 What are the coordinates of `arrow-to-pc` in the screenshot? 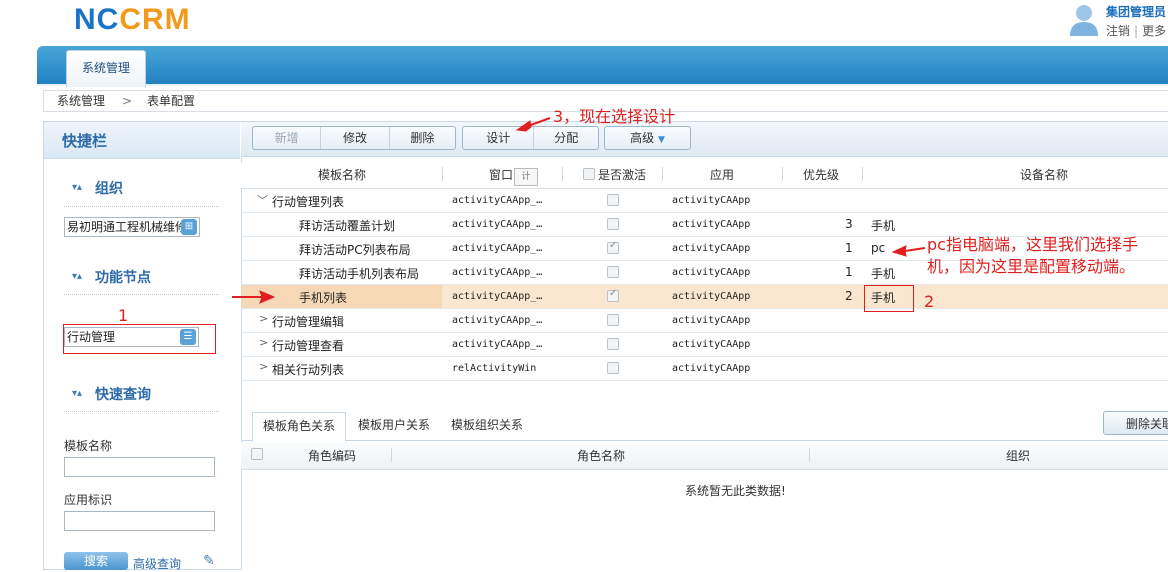 It's located at (899, 251).